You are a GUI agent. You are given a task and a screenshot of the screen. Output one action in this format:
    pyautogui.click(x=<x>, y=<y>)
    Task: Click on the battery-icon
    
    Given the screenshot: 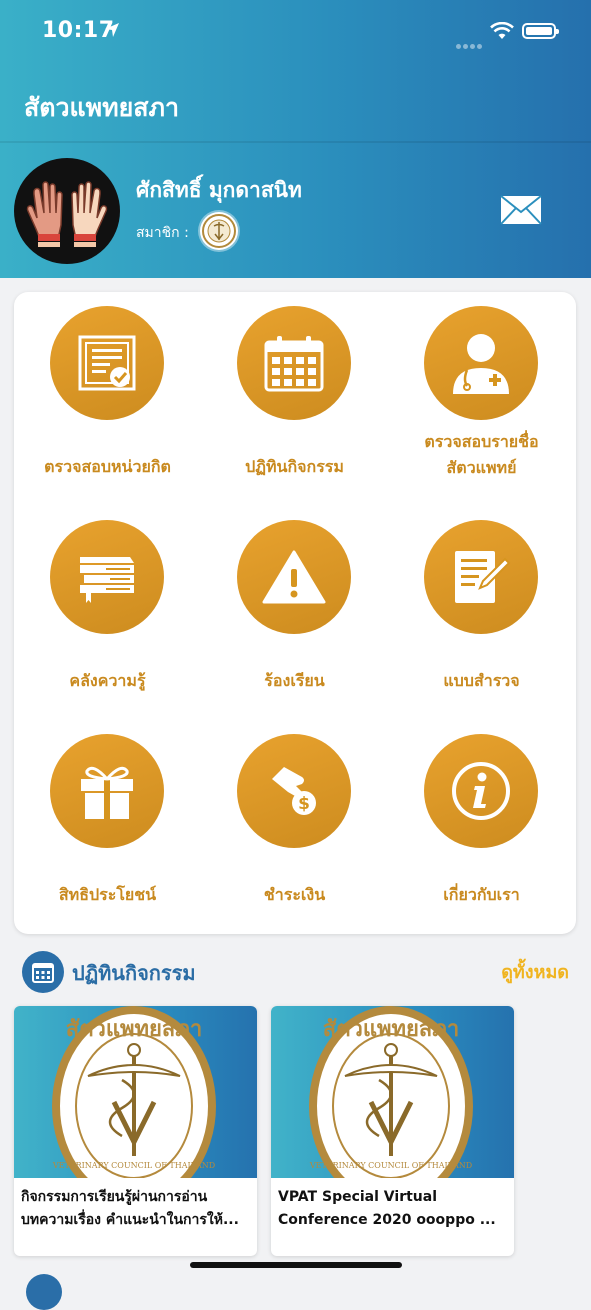 What is the action you would take?
    pyautogui.click(x=540, y=31)
    